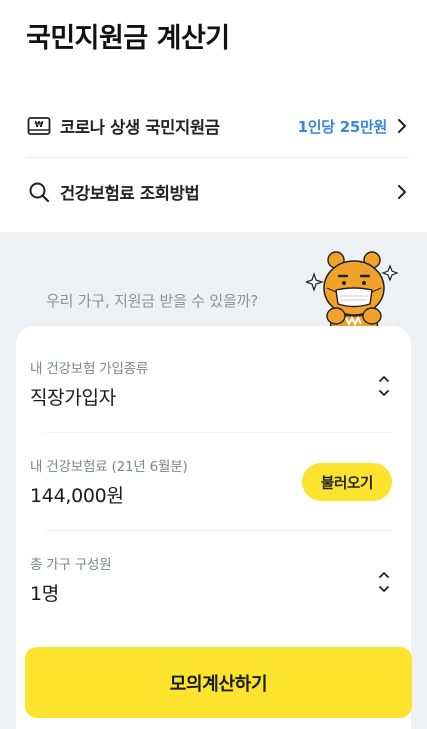  Describe the element at coordinates (89, 369) in the screenshot. I see `insurance-type-label: 내 건강보험 가입종류` at that location.